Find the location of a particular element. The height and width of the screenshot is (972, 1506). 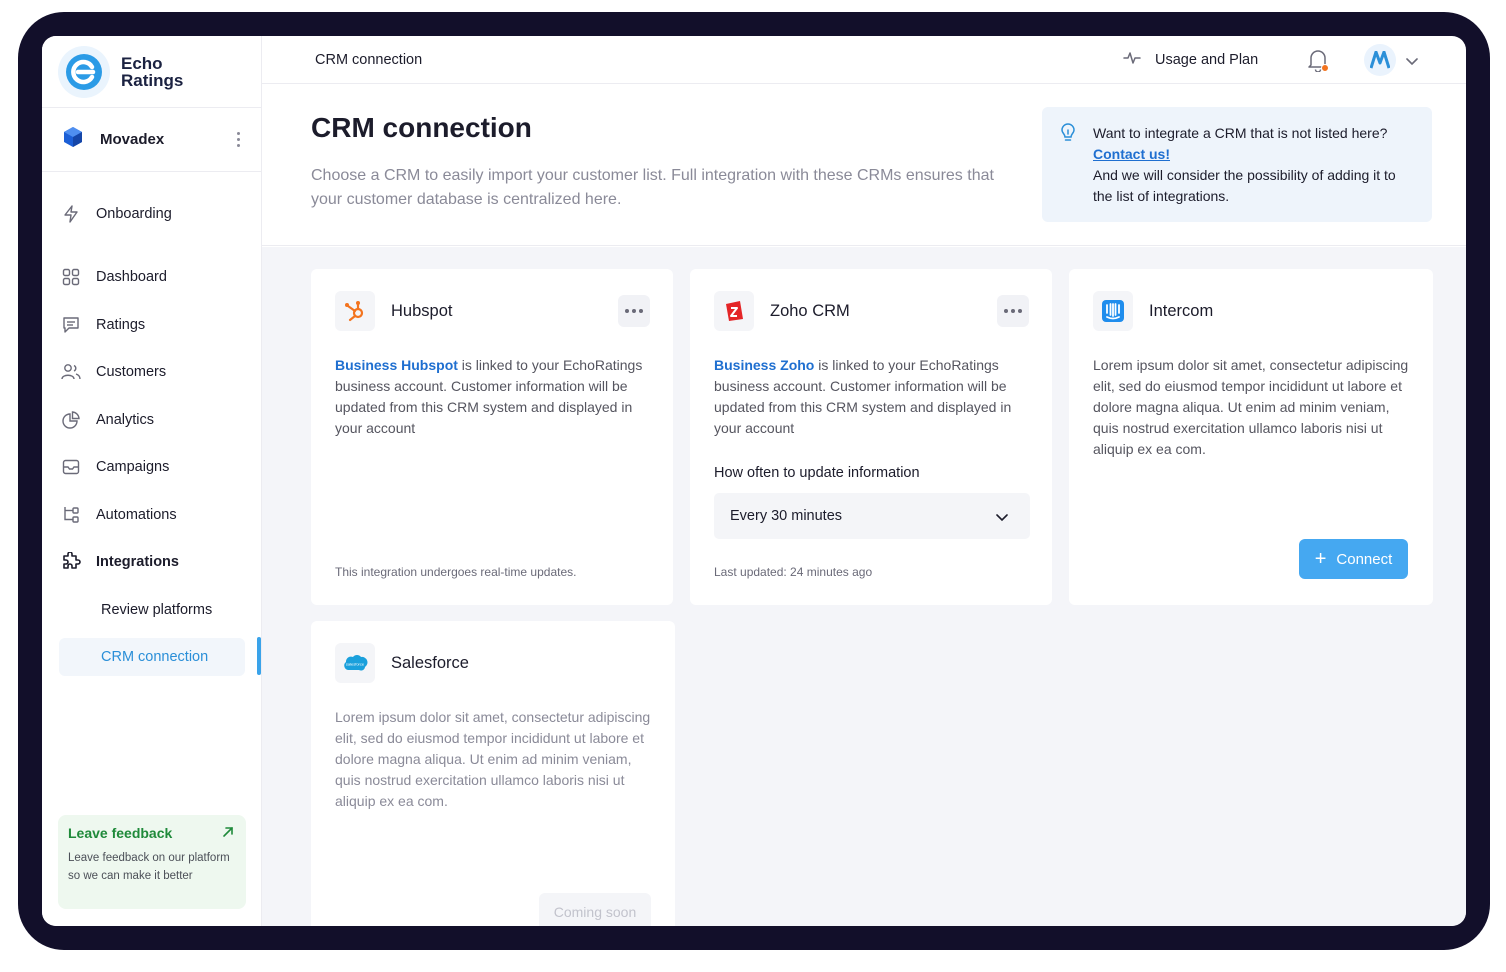

app-logo: Echo Ratings is located at coordinates (151, 72).